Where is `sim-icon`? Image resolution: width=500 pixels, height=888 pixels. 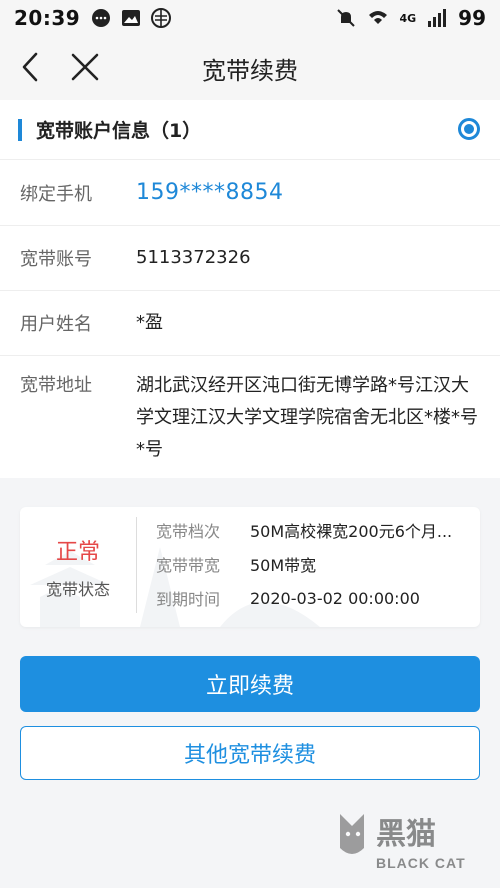
sim-icon is located at coordinates (161, 18).